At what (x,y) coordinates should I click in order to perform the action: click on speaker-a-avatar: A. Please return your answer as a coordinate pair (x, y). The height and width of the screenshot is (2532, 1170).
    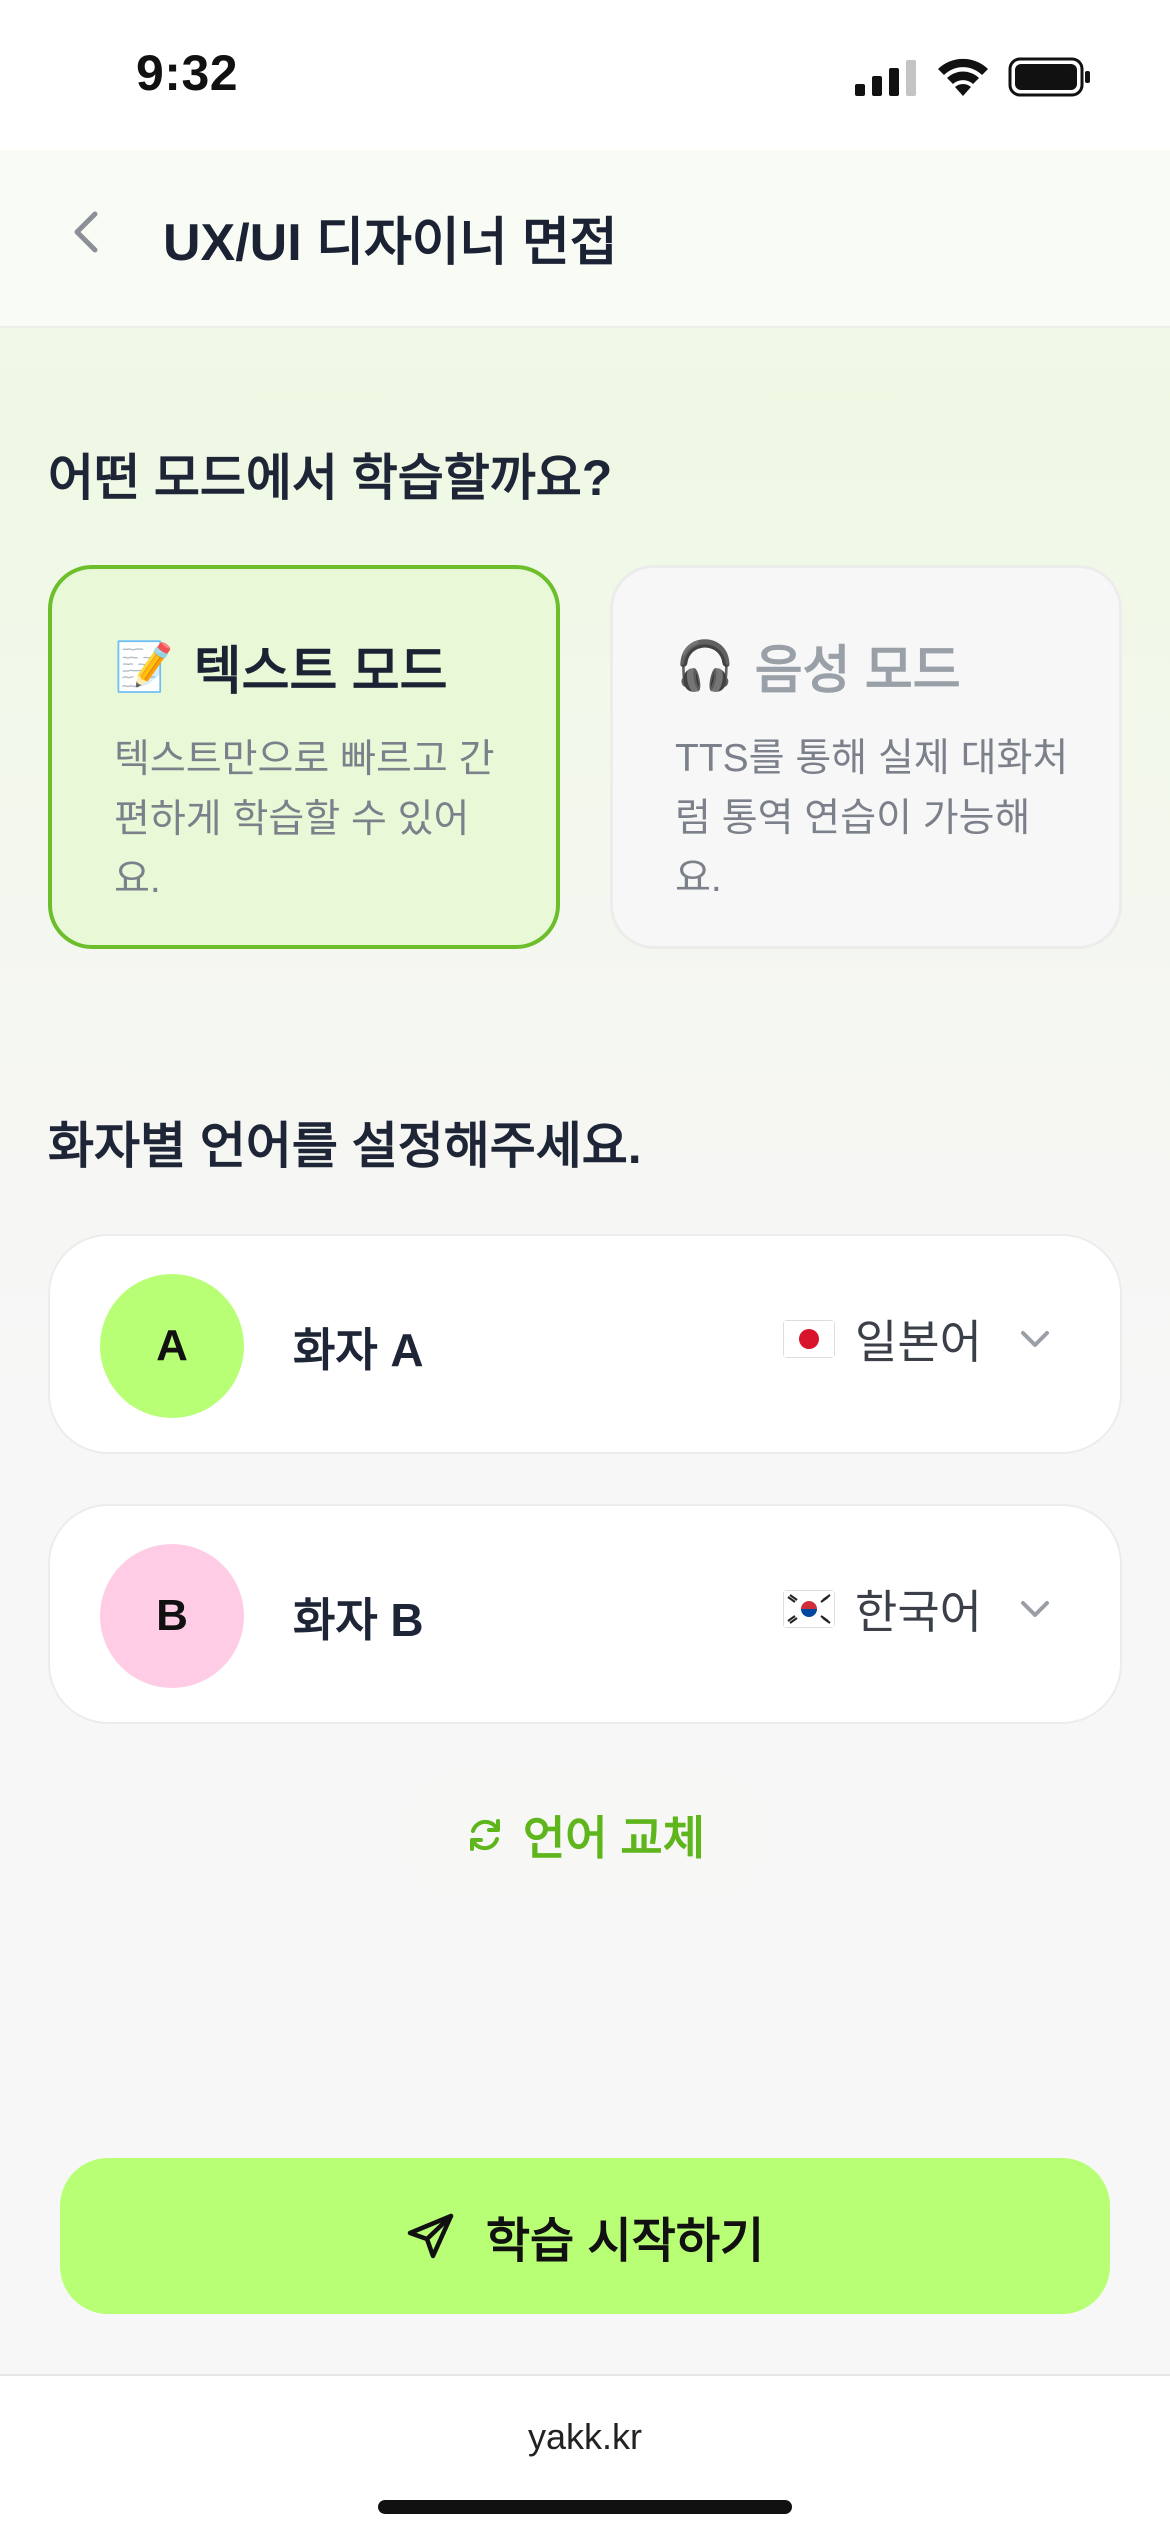
    Looking at the image, I should click on (172, 1346).